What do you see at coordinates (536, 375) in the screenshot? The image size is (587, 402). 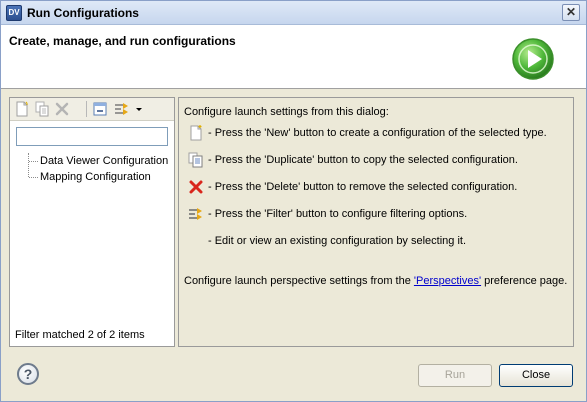 I see `close-button: Close` at bounding box center [536, 375].